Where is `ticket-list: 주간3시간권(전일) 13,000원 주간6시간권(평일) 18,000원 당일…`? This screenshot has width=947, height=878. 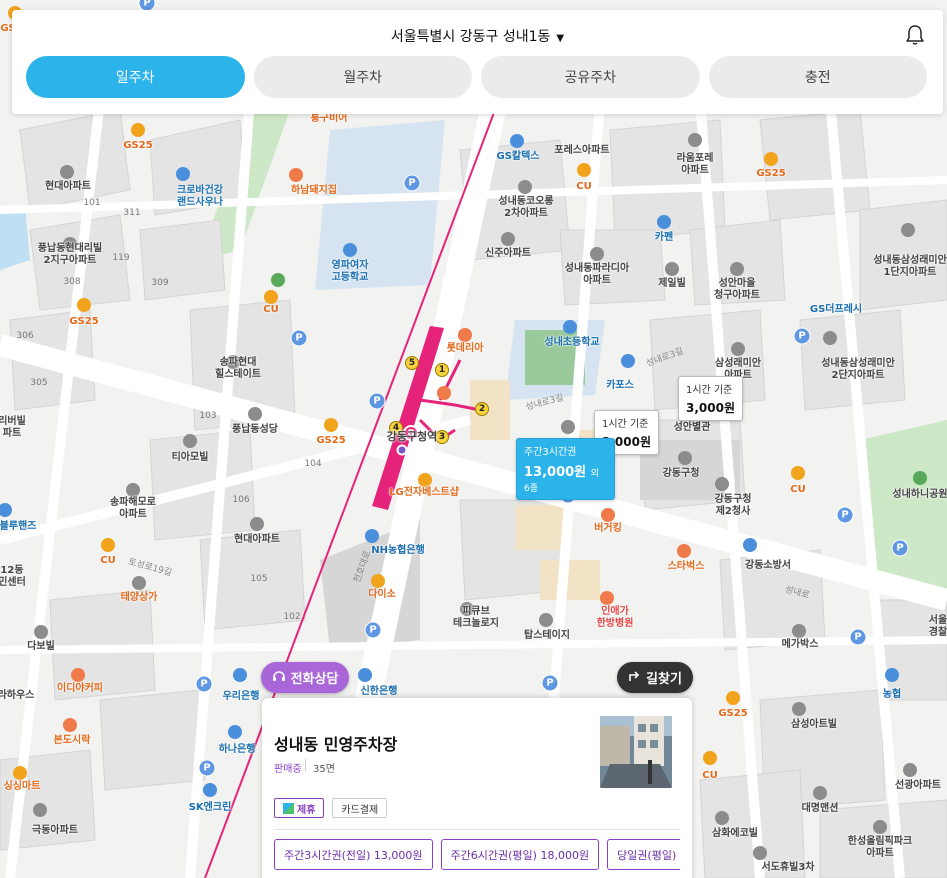
ticket-list: 주간3시간권(전일) 13,000원 주간6시간권(평일) 18,000원 당일… is located at coordinates (477, 855).